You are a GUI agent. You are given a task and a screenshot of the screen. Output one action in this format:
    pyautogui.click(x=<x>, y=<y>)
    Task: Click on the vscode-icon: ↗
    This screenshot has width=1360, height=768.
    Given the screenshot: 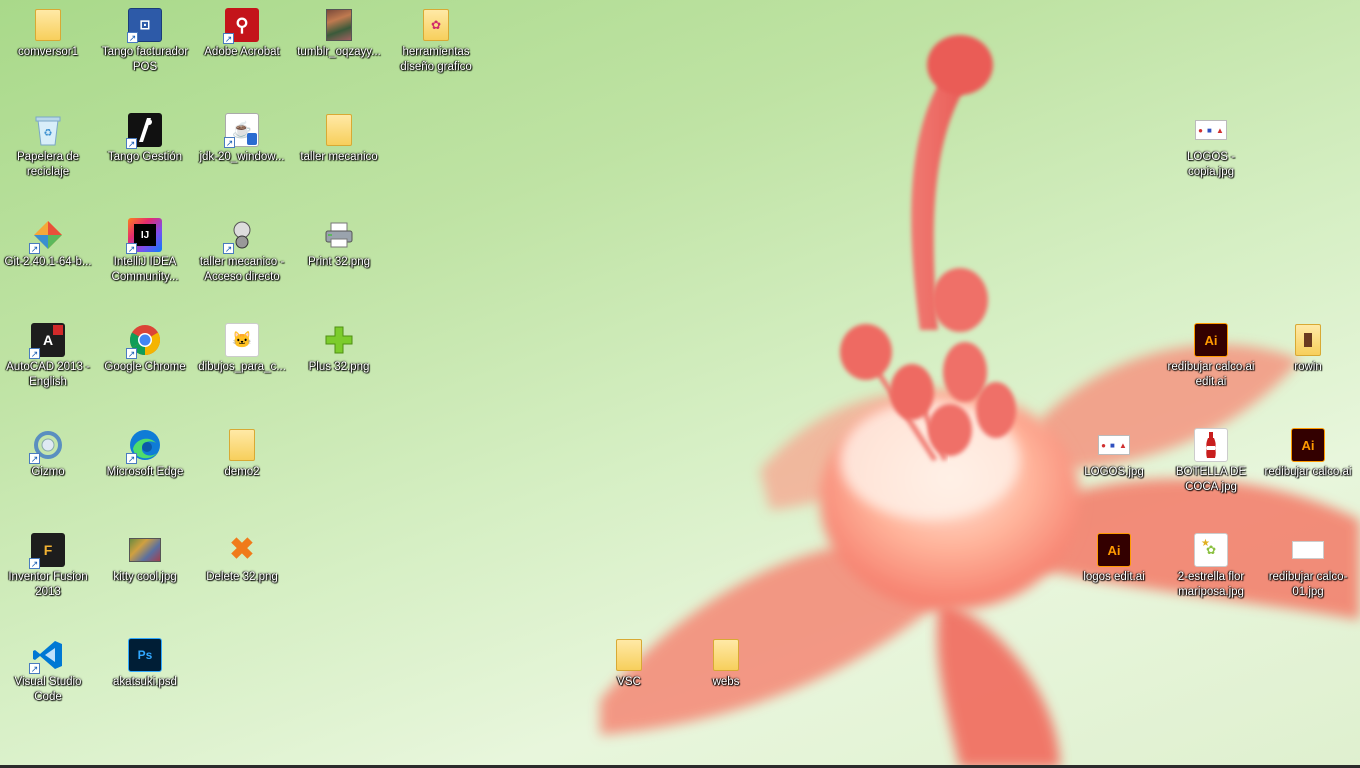 What is the action you would take?
    pyautogui.click(x=47, y=656)
    